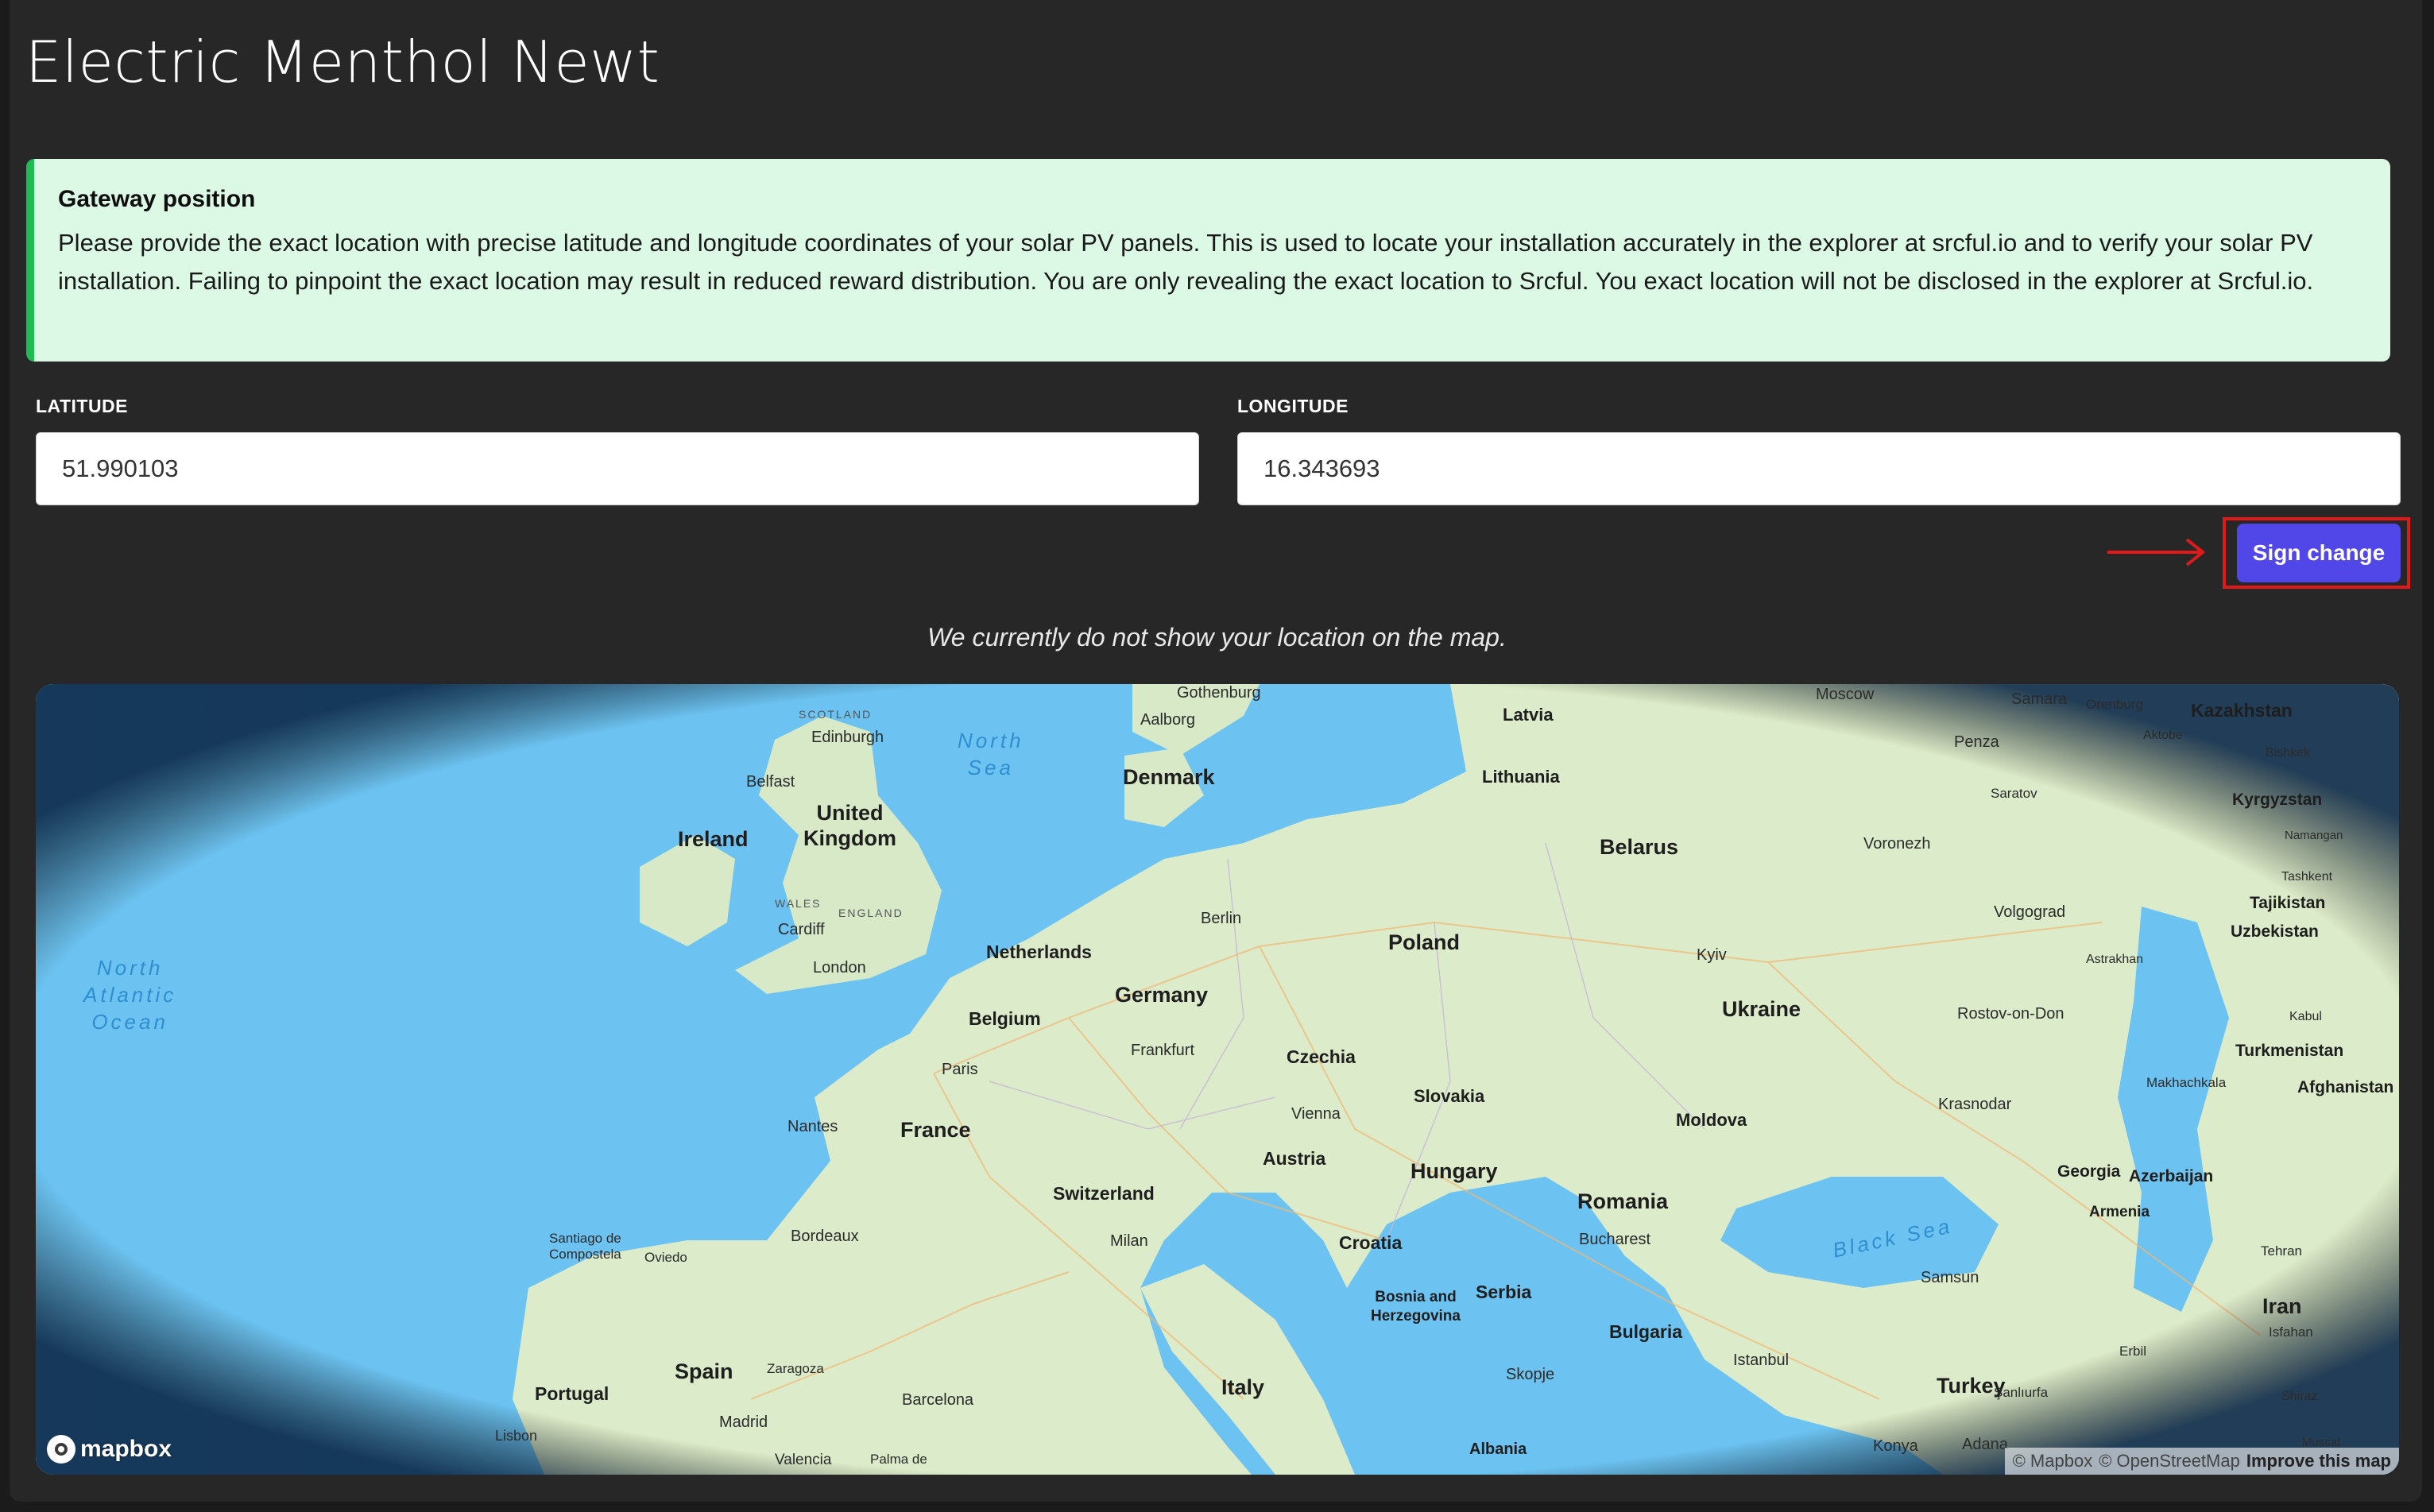  Describe the element at coordinates (1221, 918) in the screenshot. I see `city-berlin: Berlin` at that location.